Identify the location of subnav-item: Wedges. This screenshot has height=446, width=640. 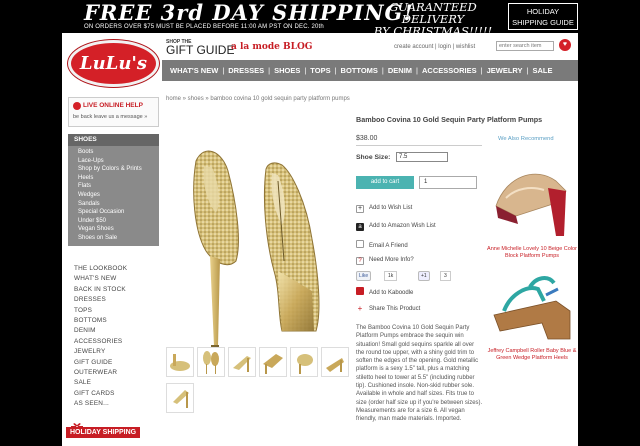
(113, 195).